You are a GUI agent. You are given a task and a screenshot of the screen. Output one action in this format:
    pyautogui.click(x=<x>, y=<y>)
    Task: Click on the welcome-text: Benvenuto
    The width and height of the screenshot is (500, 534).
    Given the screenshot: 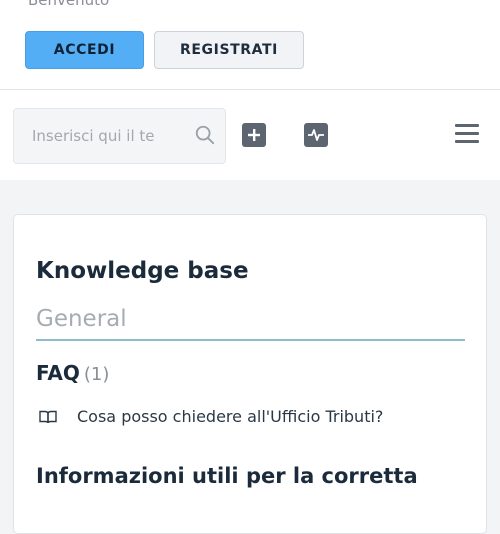 What is the action you would take?
    pyautogui.click(x=69, y=4)
    